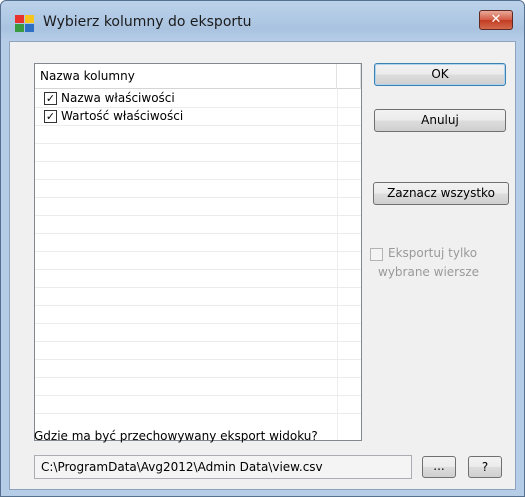 The image size is (525, 497). I want to click on export-selected-label-line2: wybrane wiersze, so click(429, 272).